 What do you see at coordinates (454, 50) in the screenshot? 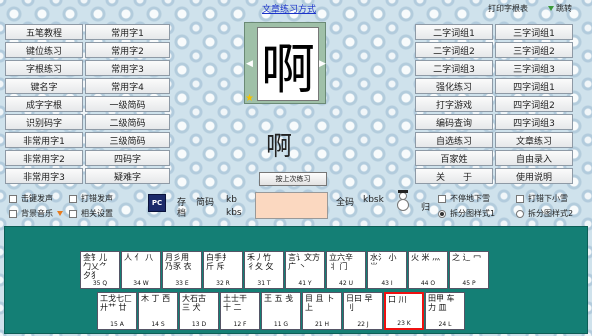
I see `right-button: 二字词组2` at bounding box center [454, 50].